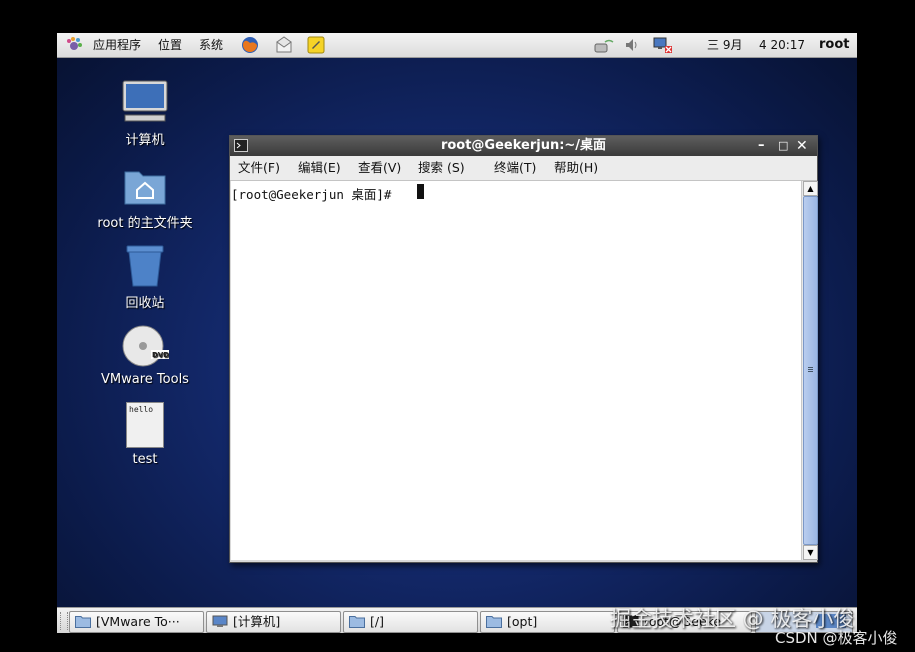 Image resolution: width=915 pixels, height=652 pixels. What do you see at coordinates (259, 168) in the screenshot?
I see `menu-file: 文件(F)` at bounding box center [259, 168].